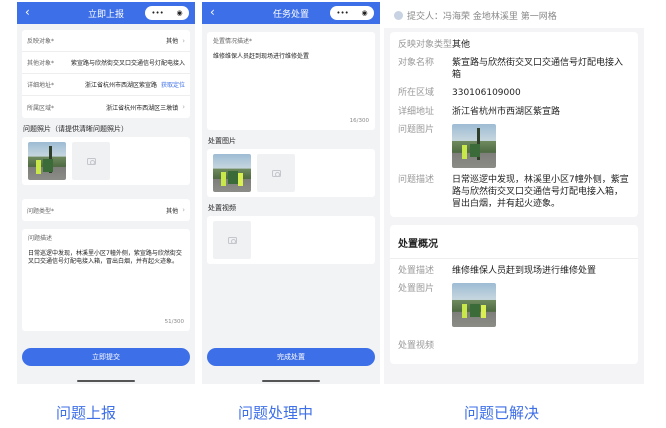 Image resolution: width=666 pixels, height=428 pixels. Describe the element at coordinates (416, 111) in the screenshot. I see `detail-label: 详细地址` at that location.